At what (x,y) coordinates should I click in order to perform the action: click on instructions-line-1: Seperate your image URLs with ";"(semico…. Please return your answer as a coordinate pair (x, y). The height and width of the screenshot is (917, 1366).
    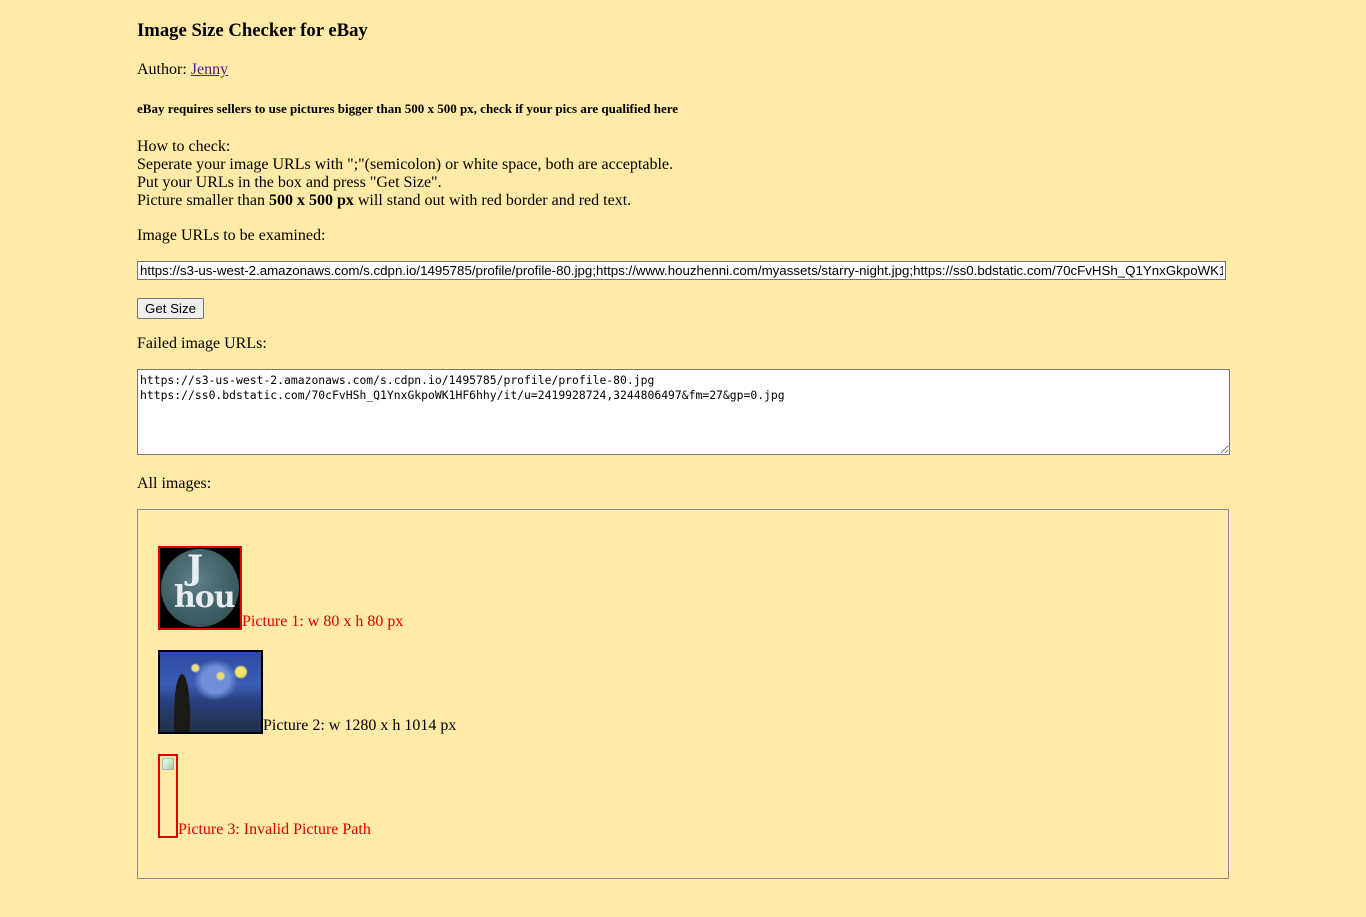
    Looking at the image, I should click on (405, 164).